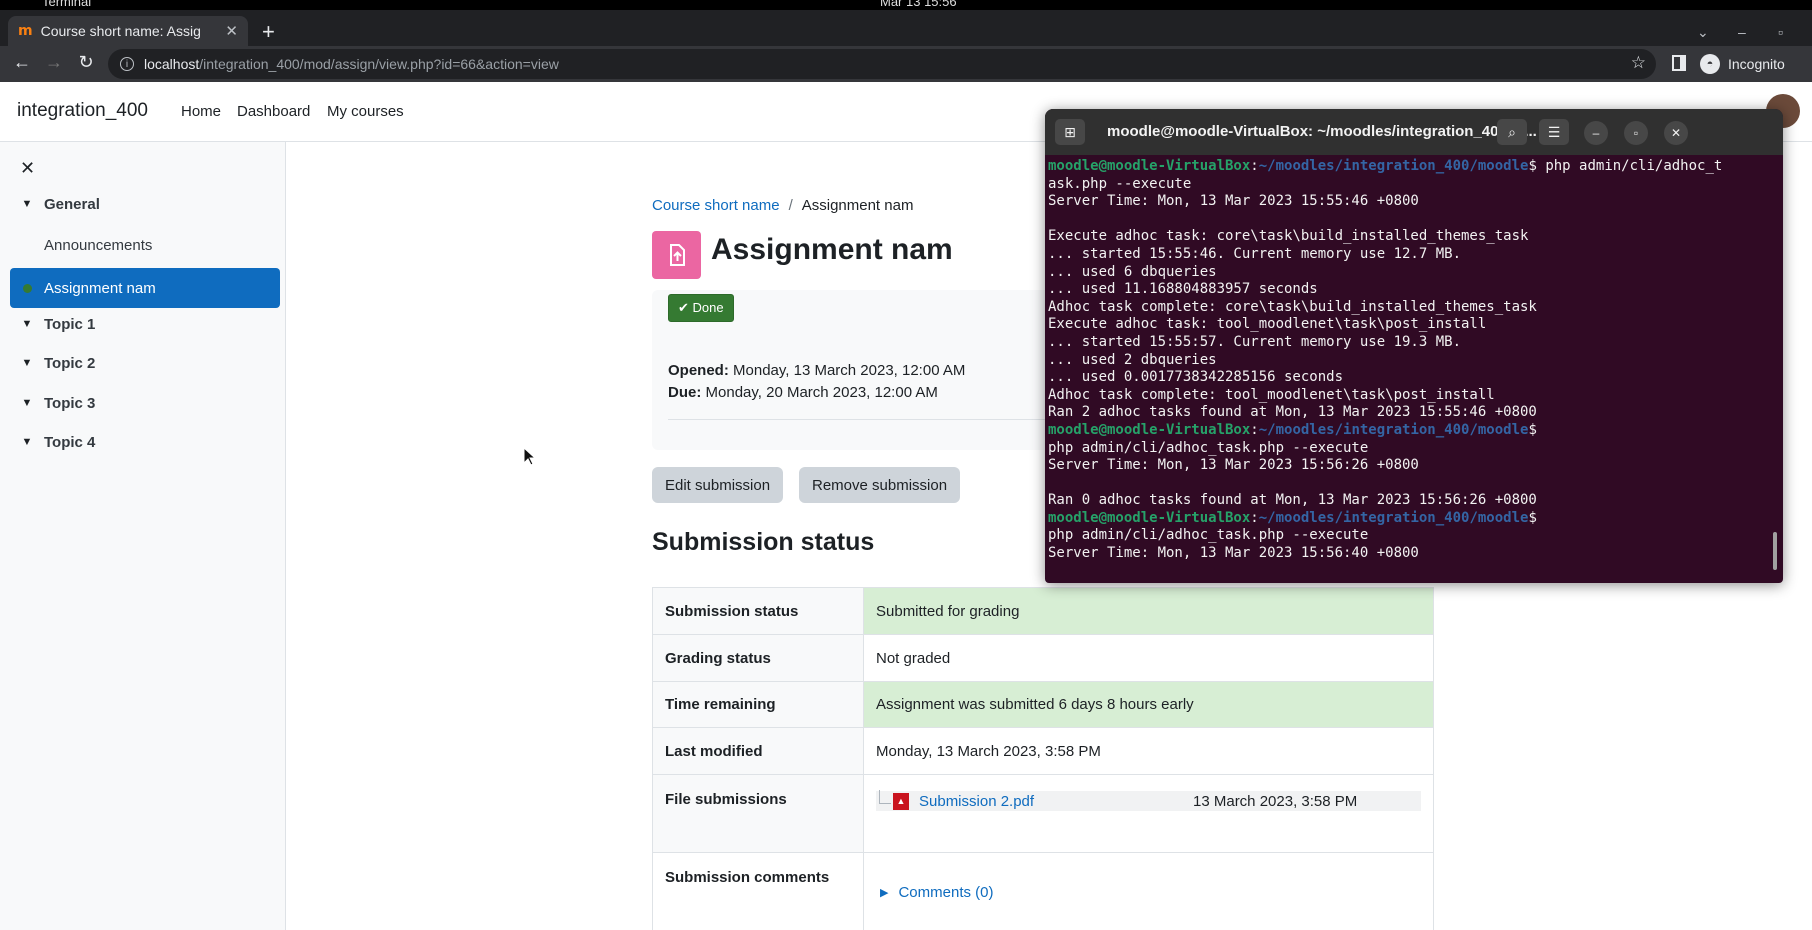 The width and height of the screenshot is (1812, 930). Describe the element at coordinates (231, 31) in the screenshot. I see `tab-close-icon: ✕` at that location.